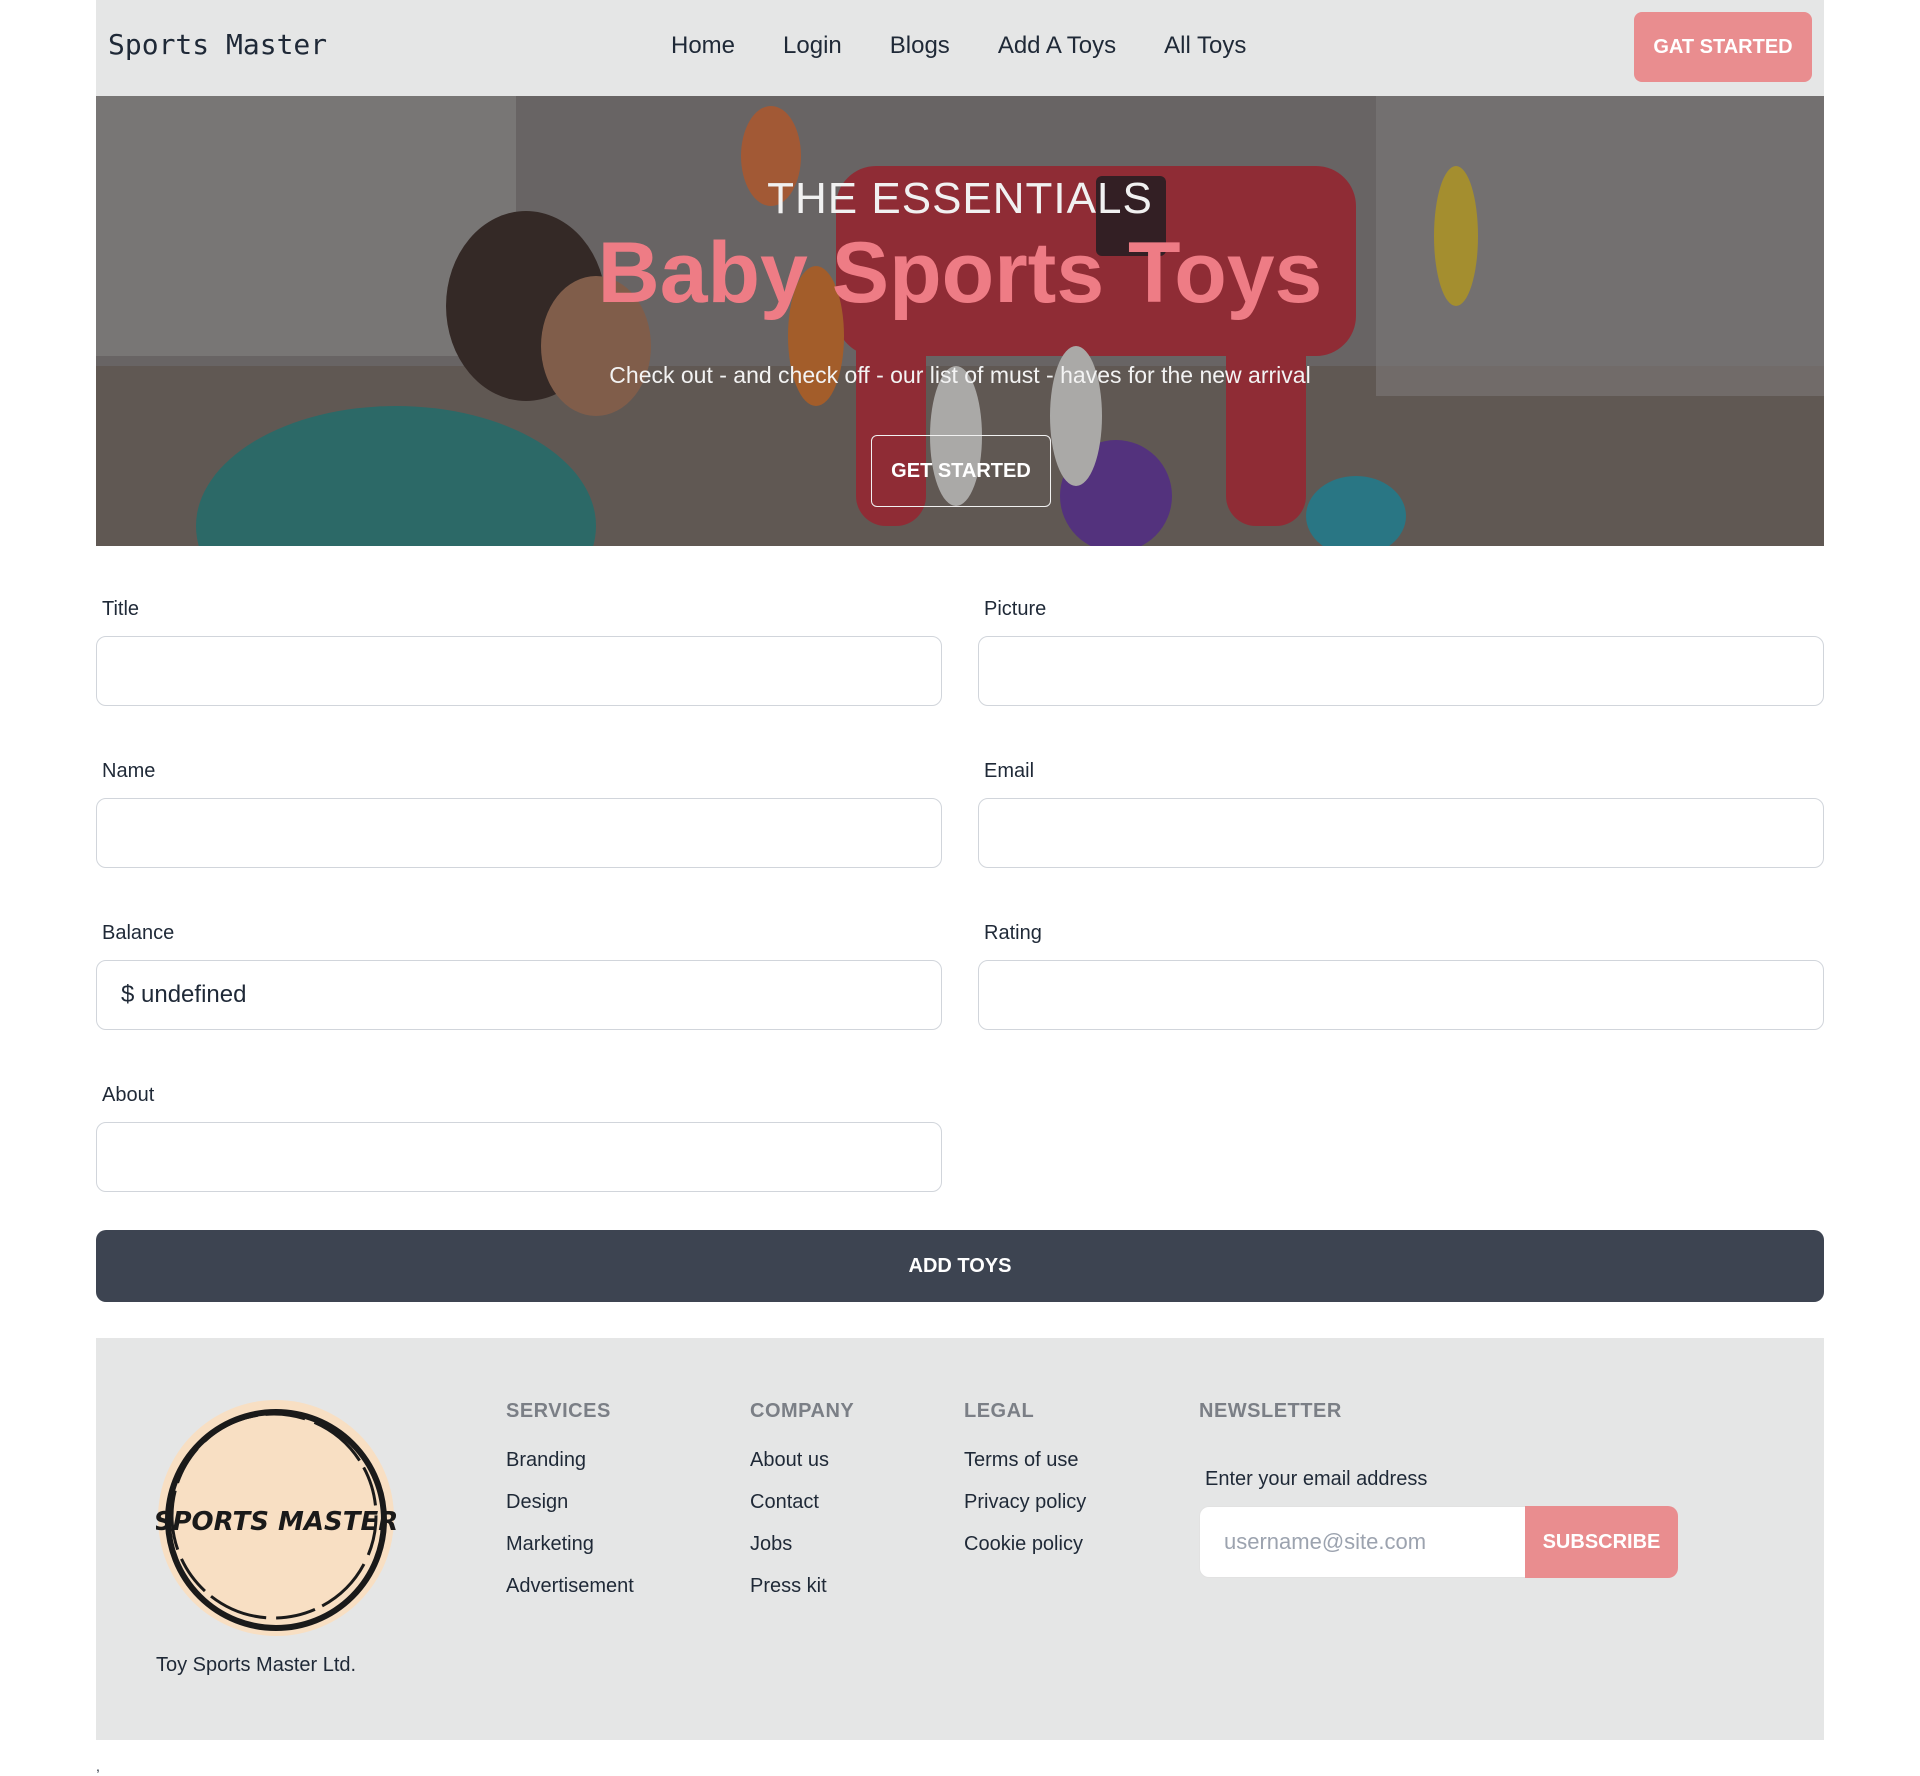 The width and height of the screenshot is (1920, 1776). Describe the element at coordinates (570, 1592) in the screenshot. I see `footer-link-advertisement: Advertisement` at that location.